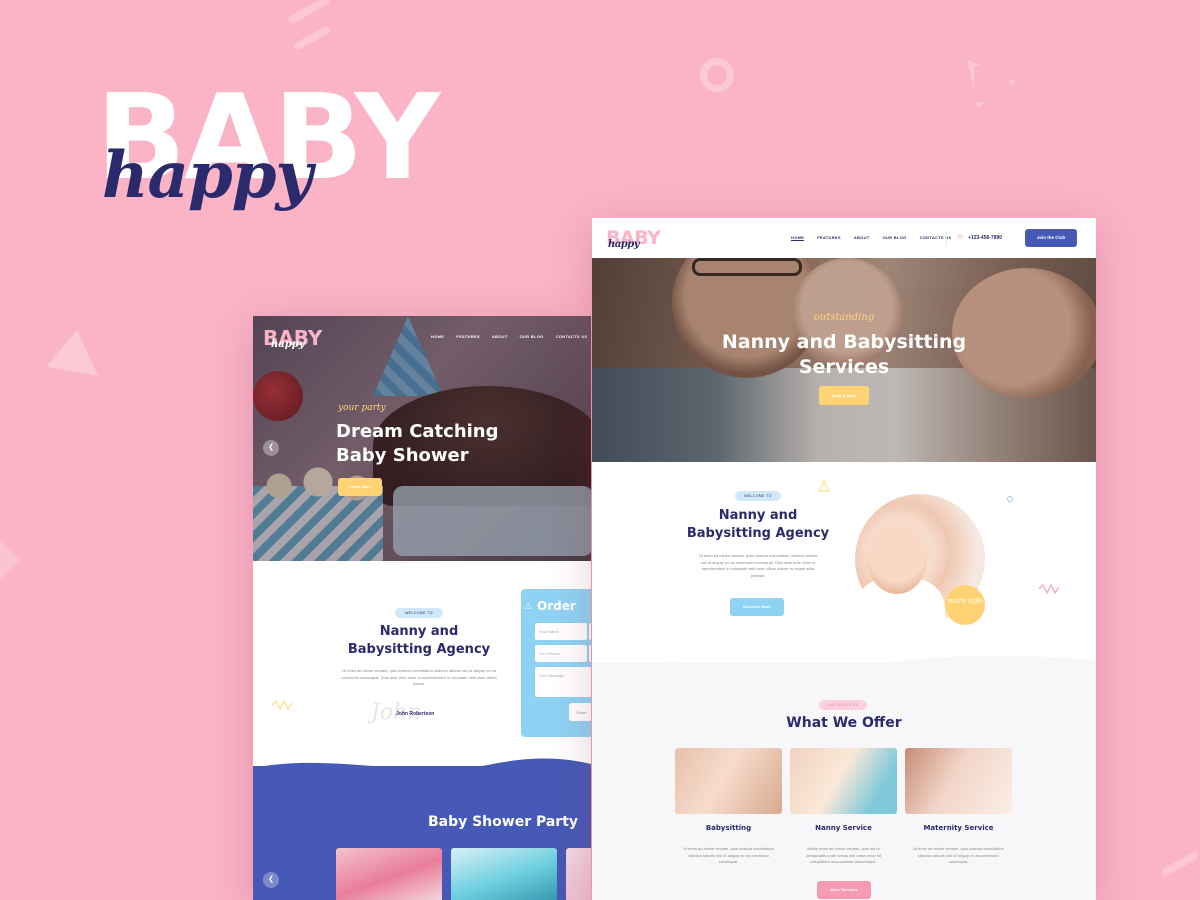 The image size is (1200, 900). I want to click on divider, so click(946, 238).